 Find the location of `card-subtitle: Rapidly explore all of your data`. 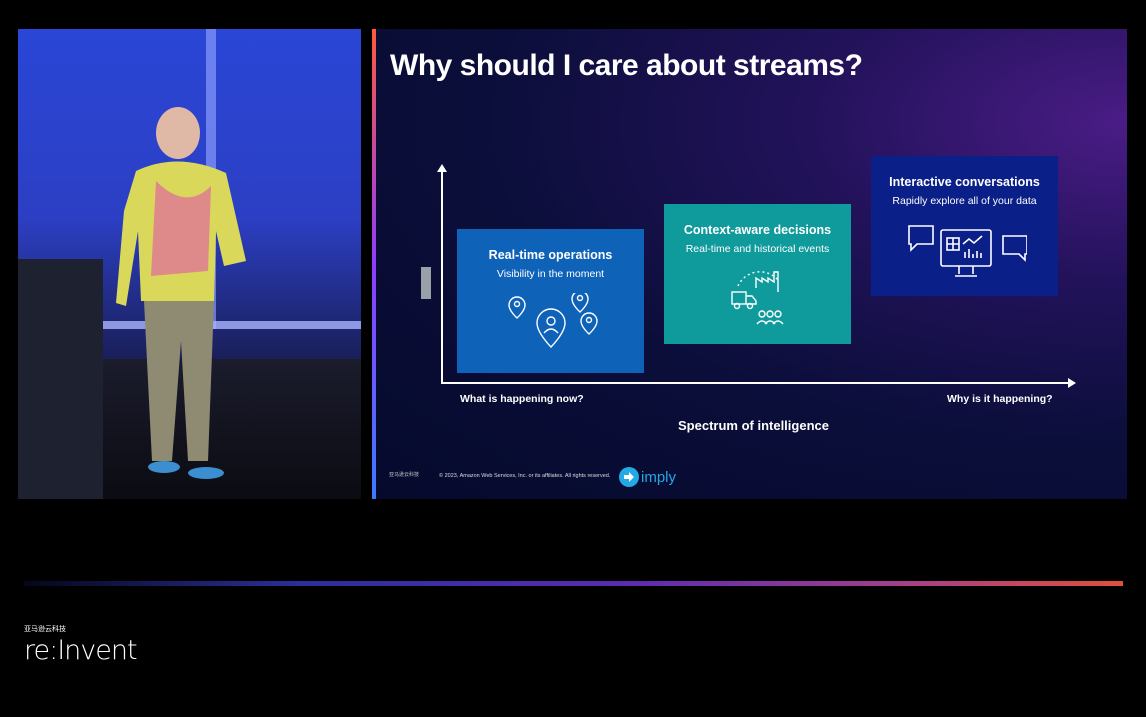

card-subtitle: Rapidly explore all of your data is located at coordinates (964, 201).